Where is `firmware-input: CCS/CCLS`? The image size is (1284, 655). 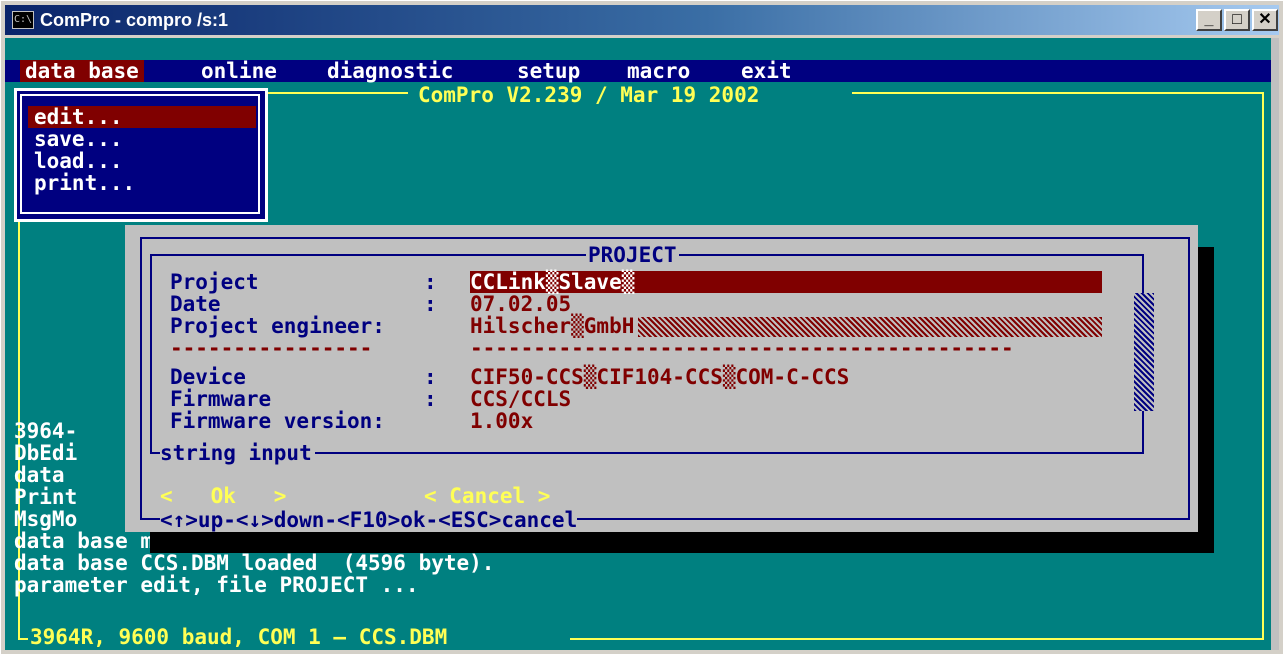
firmware-input: CCS/CCLS is located at coordinates (520, 399).